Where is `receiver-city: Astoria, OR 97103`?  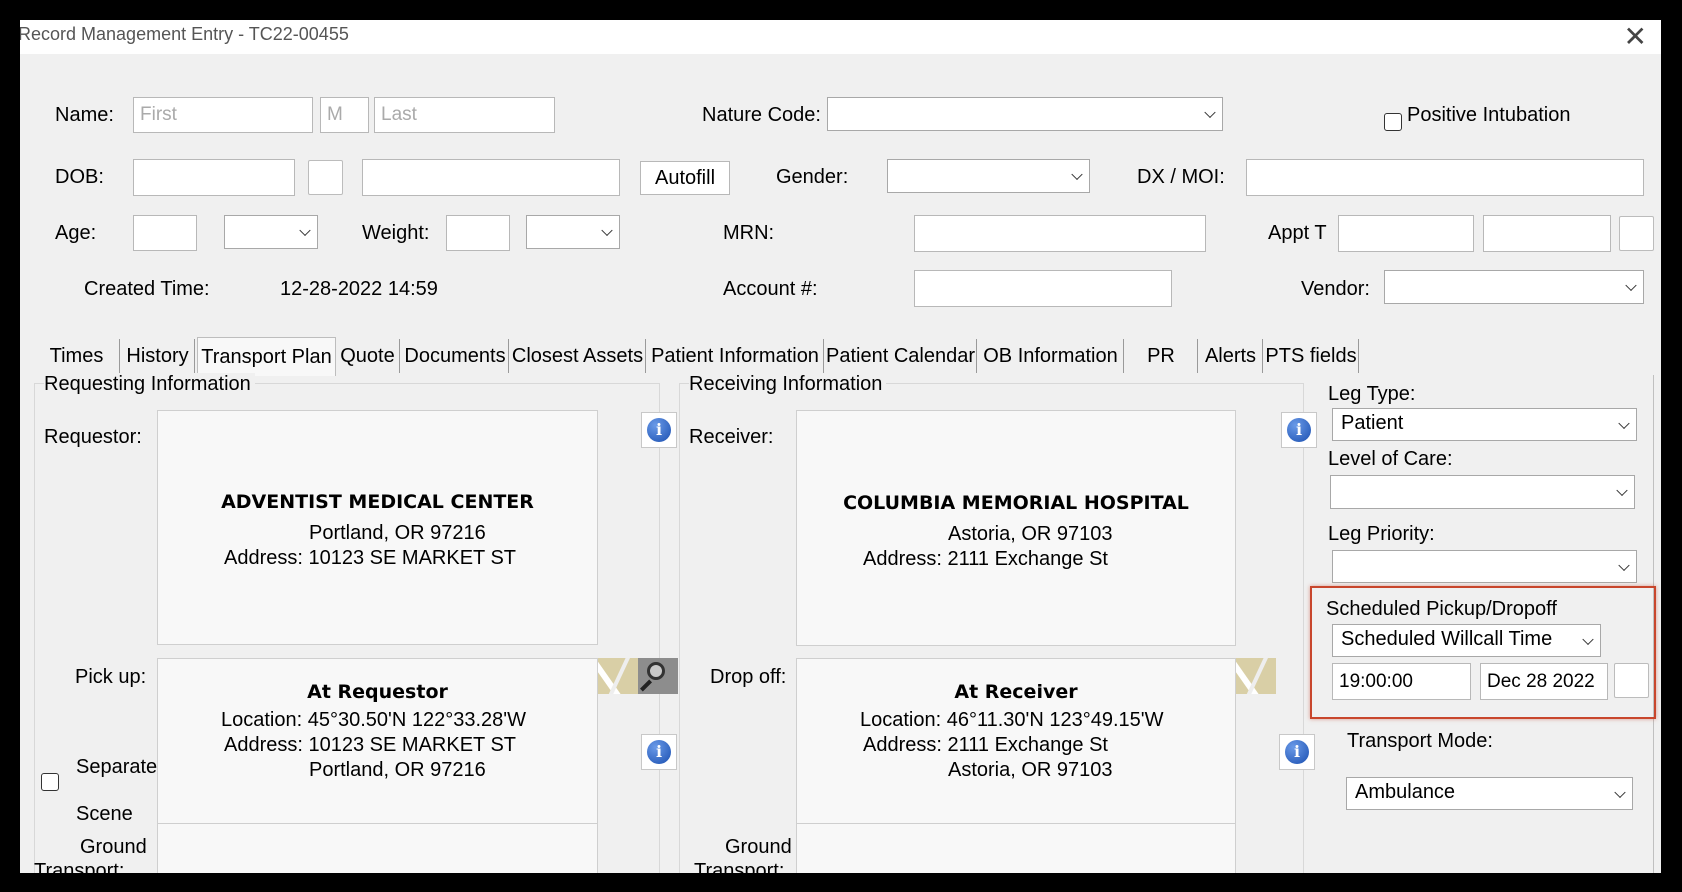
receiver-city: Astoria, OR 97103 is located at coordinates (1030, 534).